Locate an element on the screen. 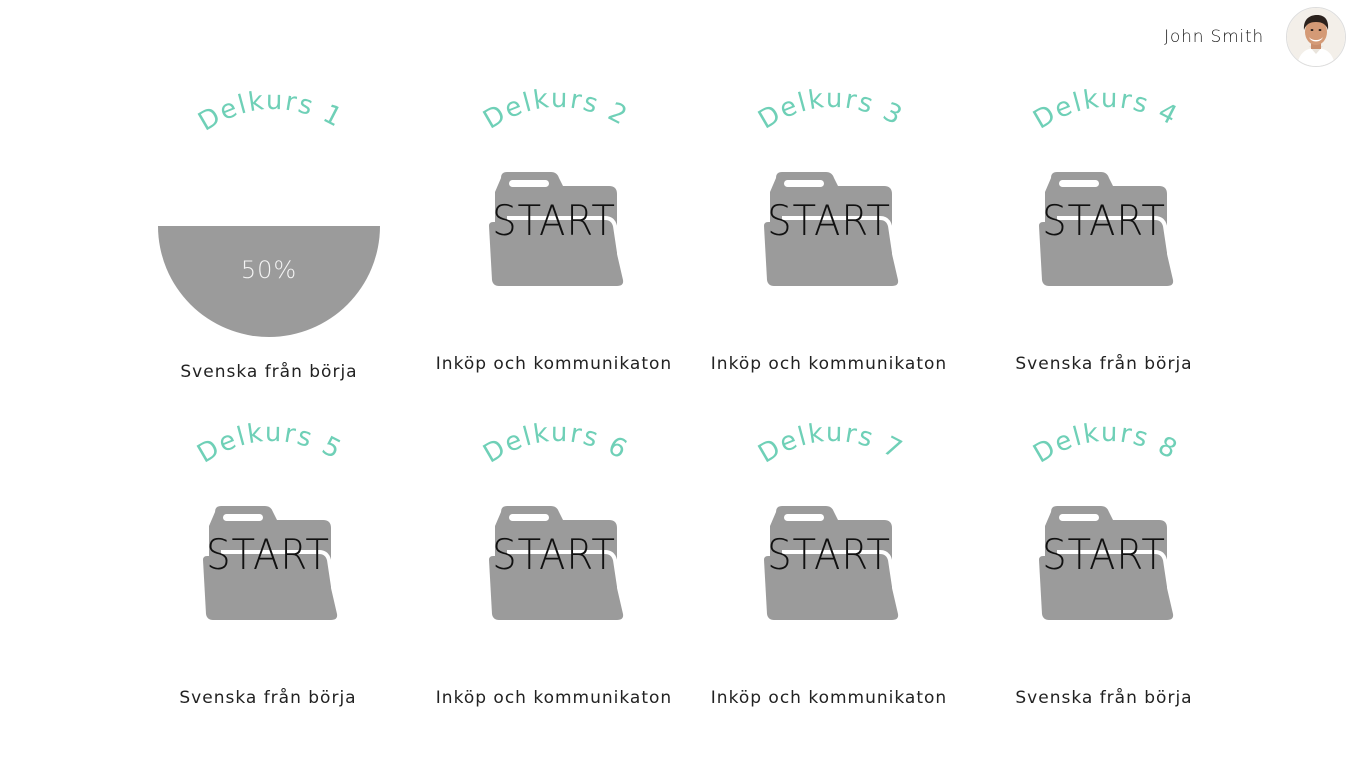 The height and width of the screenshot is (768, 1366). course-title: Delkurs 6 is located at coordinates (555, 444).